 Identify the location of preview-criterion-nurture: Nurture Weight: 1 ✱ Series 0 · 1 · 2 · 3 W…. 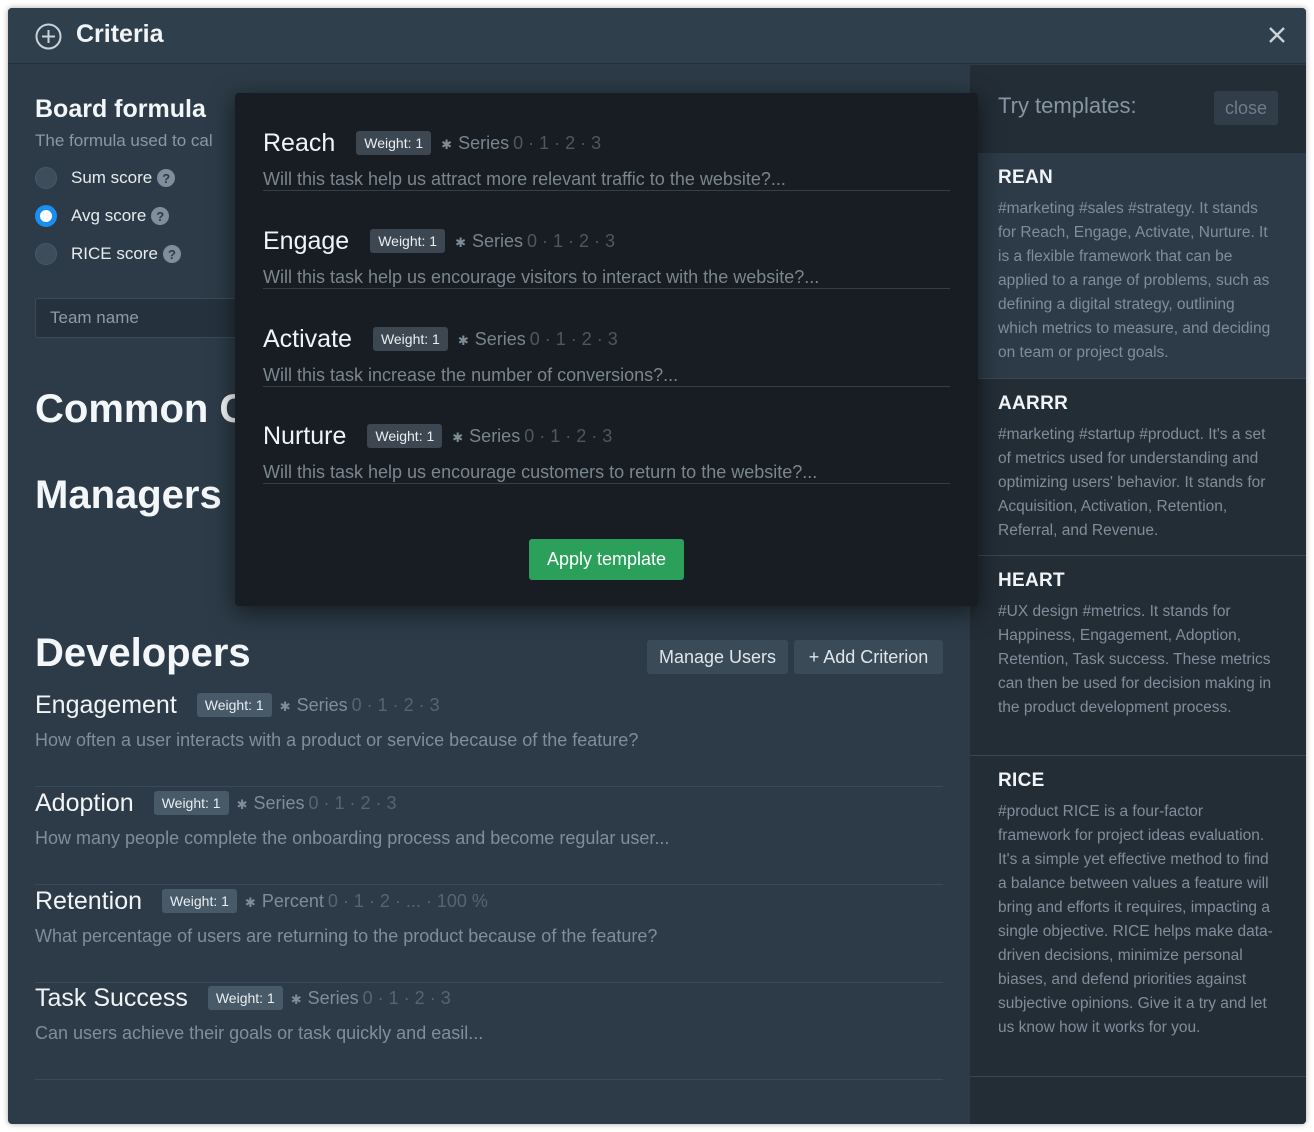
(606, 435).